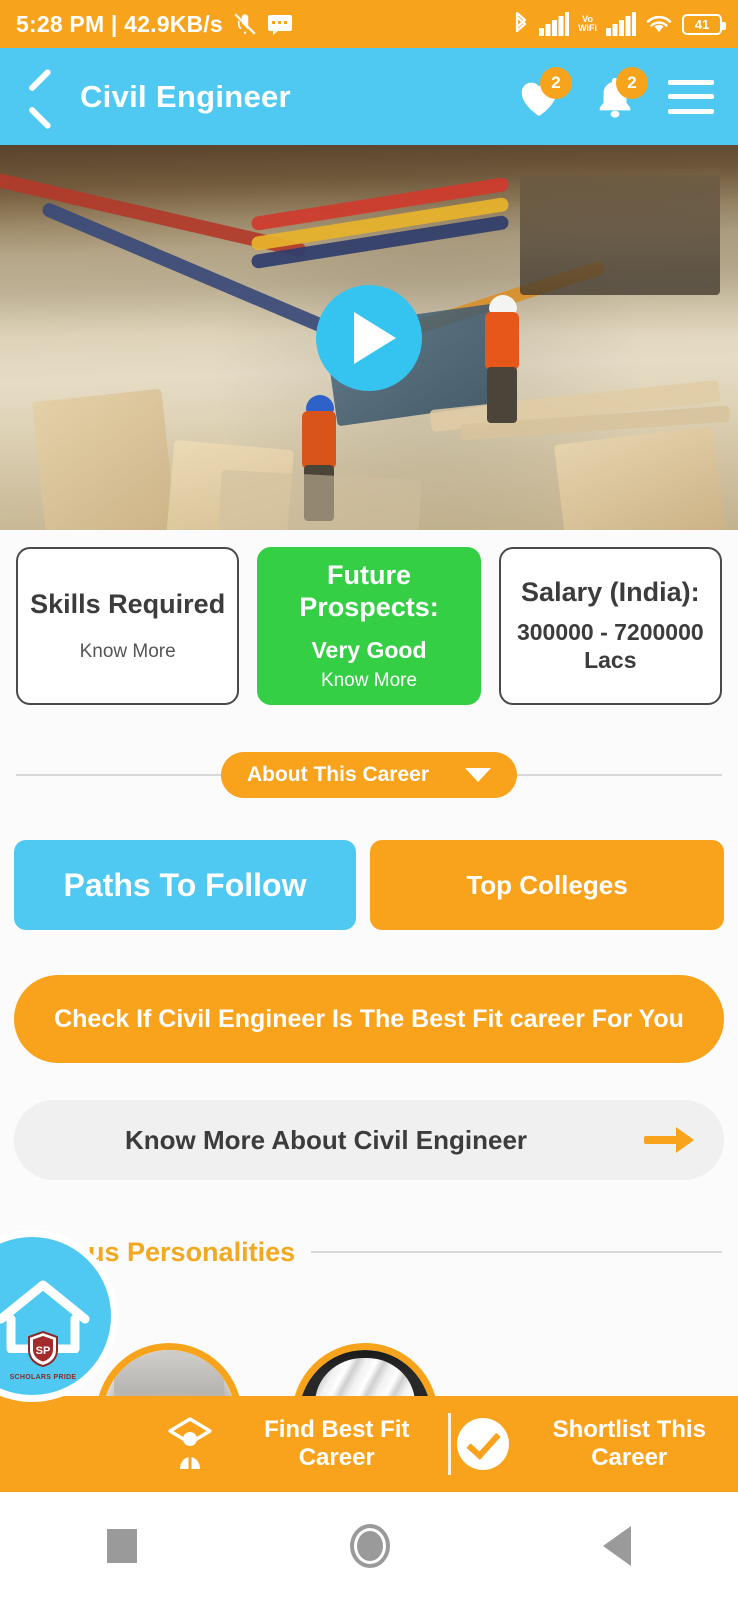  I want to click on app-bar-actions: 2 2, so click(615, 94).